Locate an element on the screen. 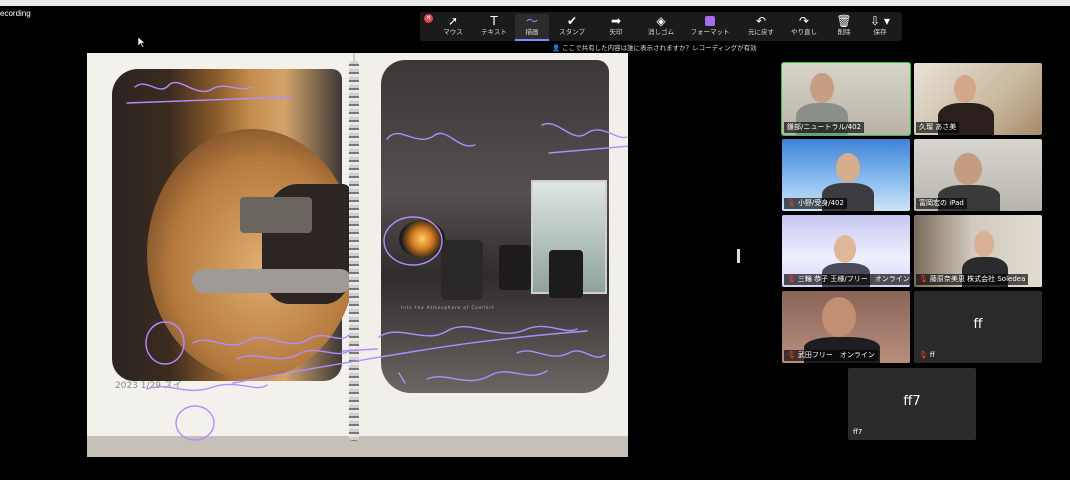 This screenshot has height=480, width=1070. armchair is located at coordinates (462, 270).